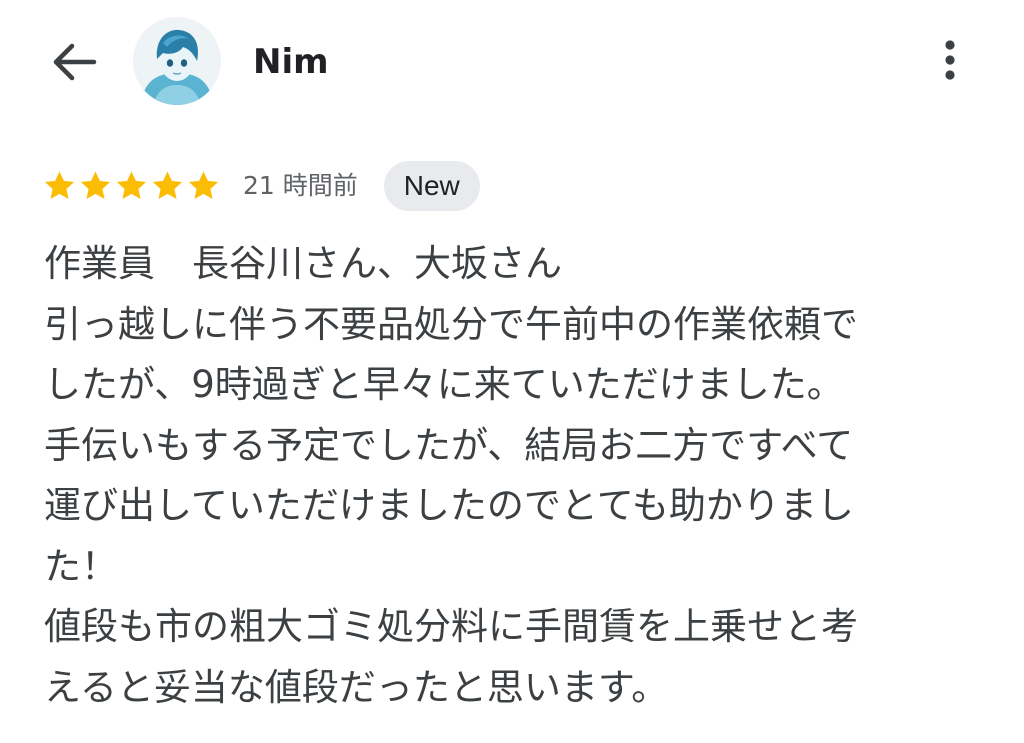 The image size is (1024, 743). Describe the element at coordinates (444, 384) in the screenshot. I see `review-line: したが、9時過ぎと早々に来ていただけました。` at that location.